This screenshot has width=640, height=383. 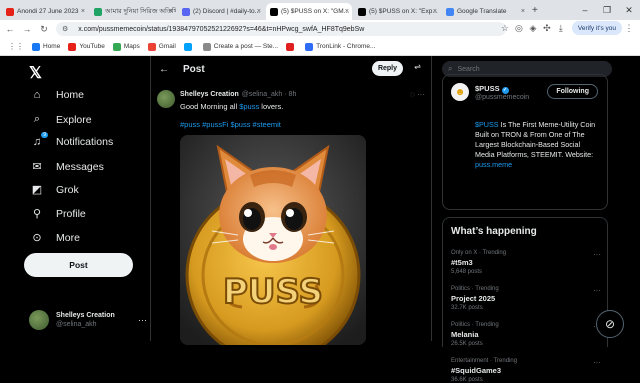 I want to click on nav-label: More, so click(x=68, y=237).